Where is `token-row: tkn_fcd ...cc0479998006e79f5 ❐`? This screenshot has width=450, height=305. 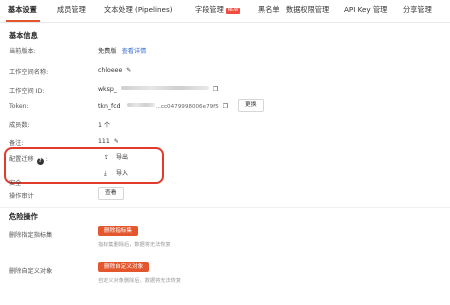
token-row: tkn_fcd ...cc0479998006e79f5 ❐ is located at coordinates (163, 106).